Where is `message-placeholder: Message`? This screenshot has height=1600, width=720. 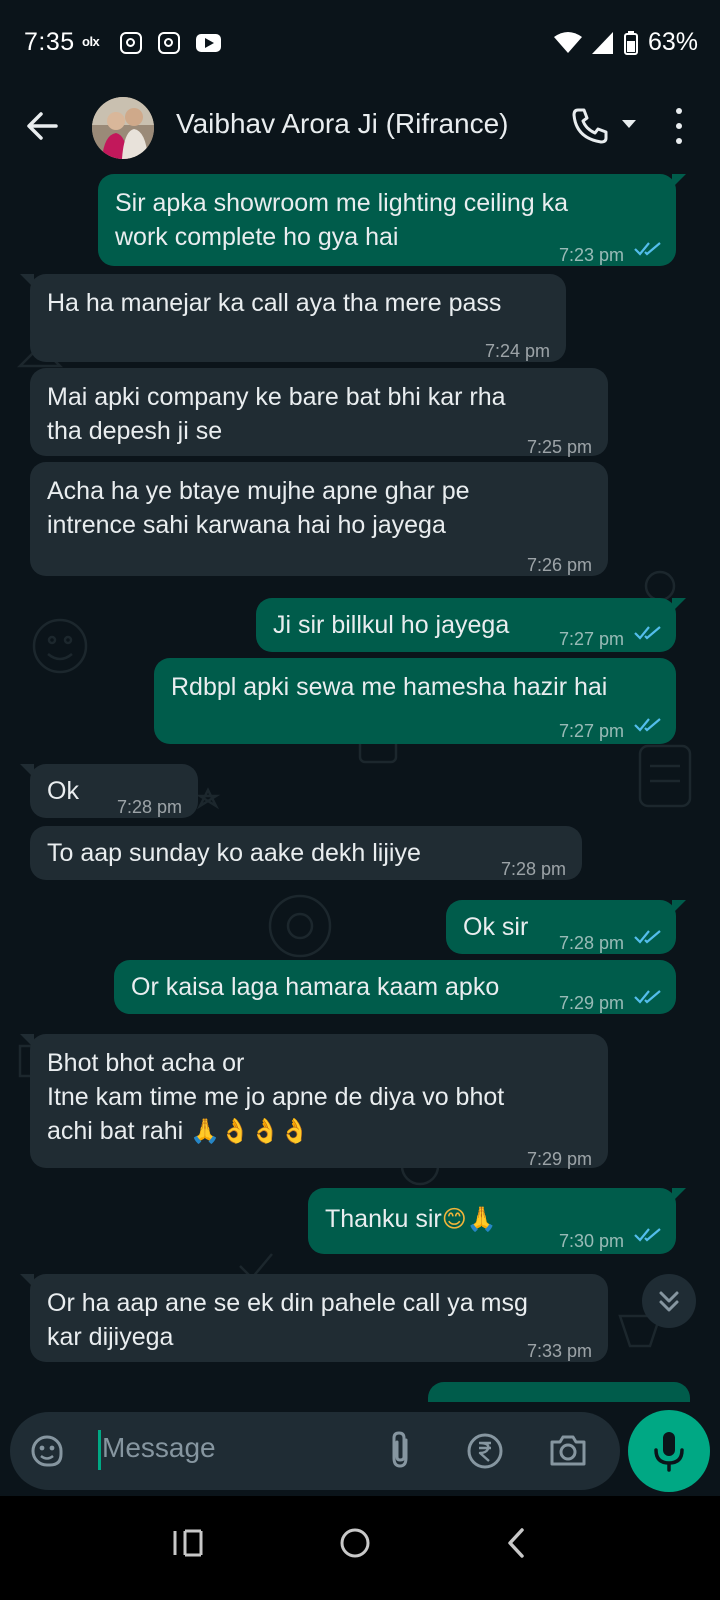 message-placeholder: Message is located at coordinates (159, 1447).